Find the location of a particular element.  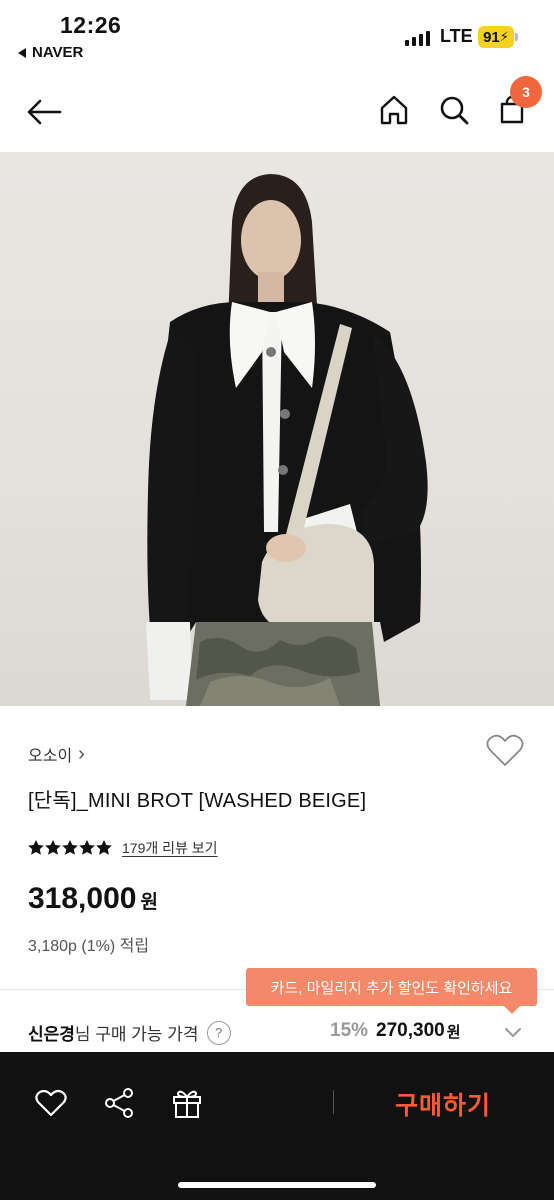

member-name: 신은경 is located at coordinates (51, 1034).